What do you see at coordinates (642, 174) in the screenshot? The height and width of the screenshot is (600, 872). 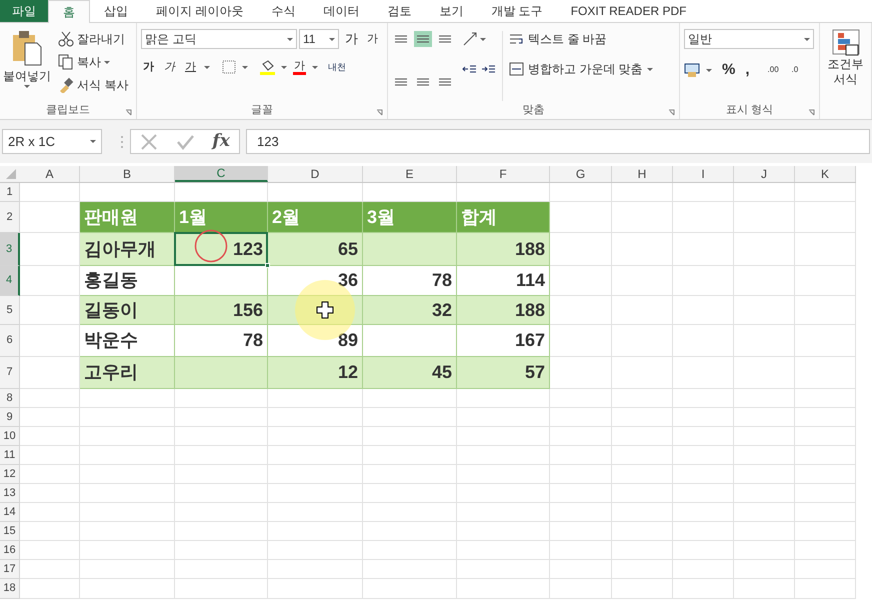 I see `column-header: H` at bounding box center [642, 174].